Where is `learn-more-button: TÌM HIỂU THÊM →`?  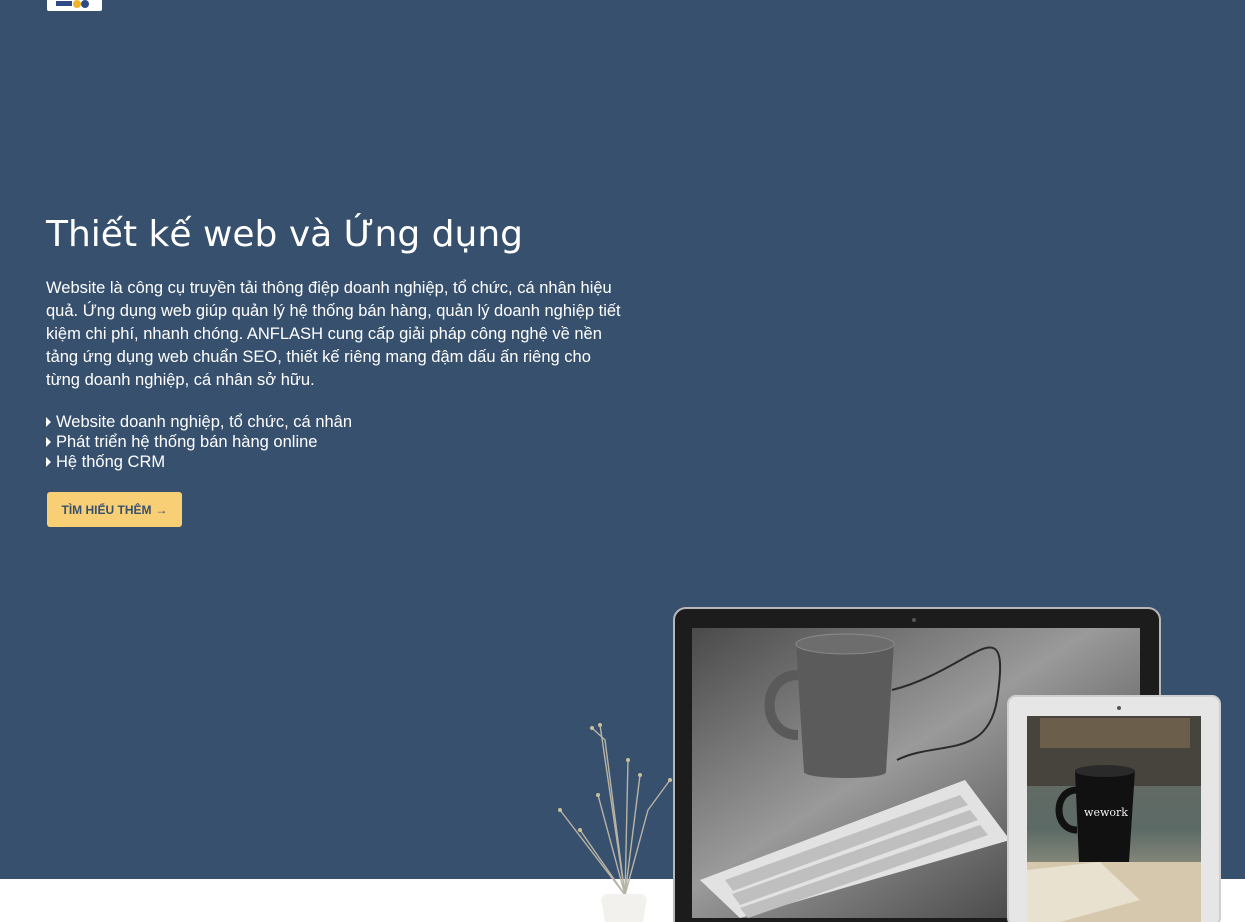
learn-more-button: TÌM HIỂU THÊM → is located at coordinates (114, 509).